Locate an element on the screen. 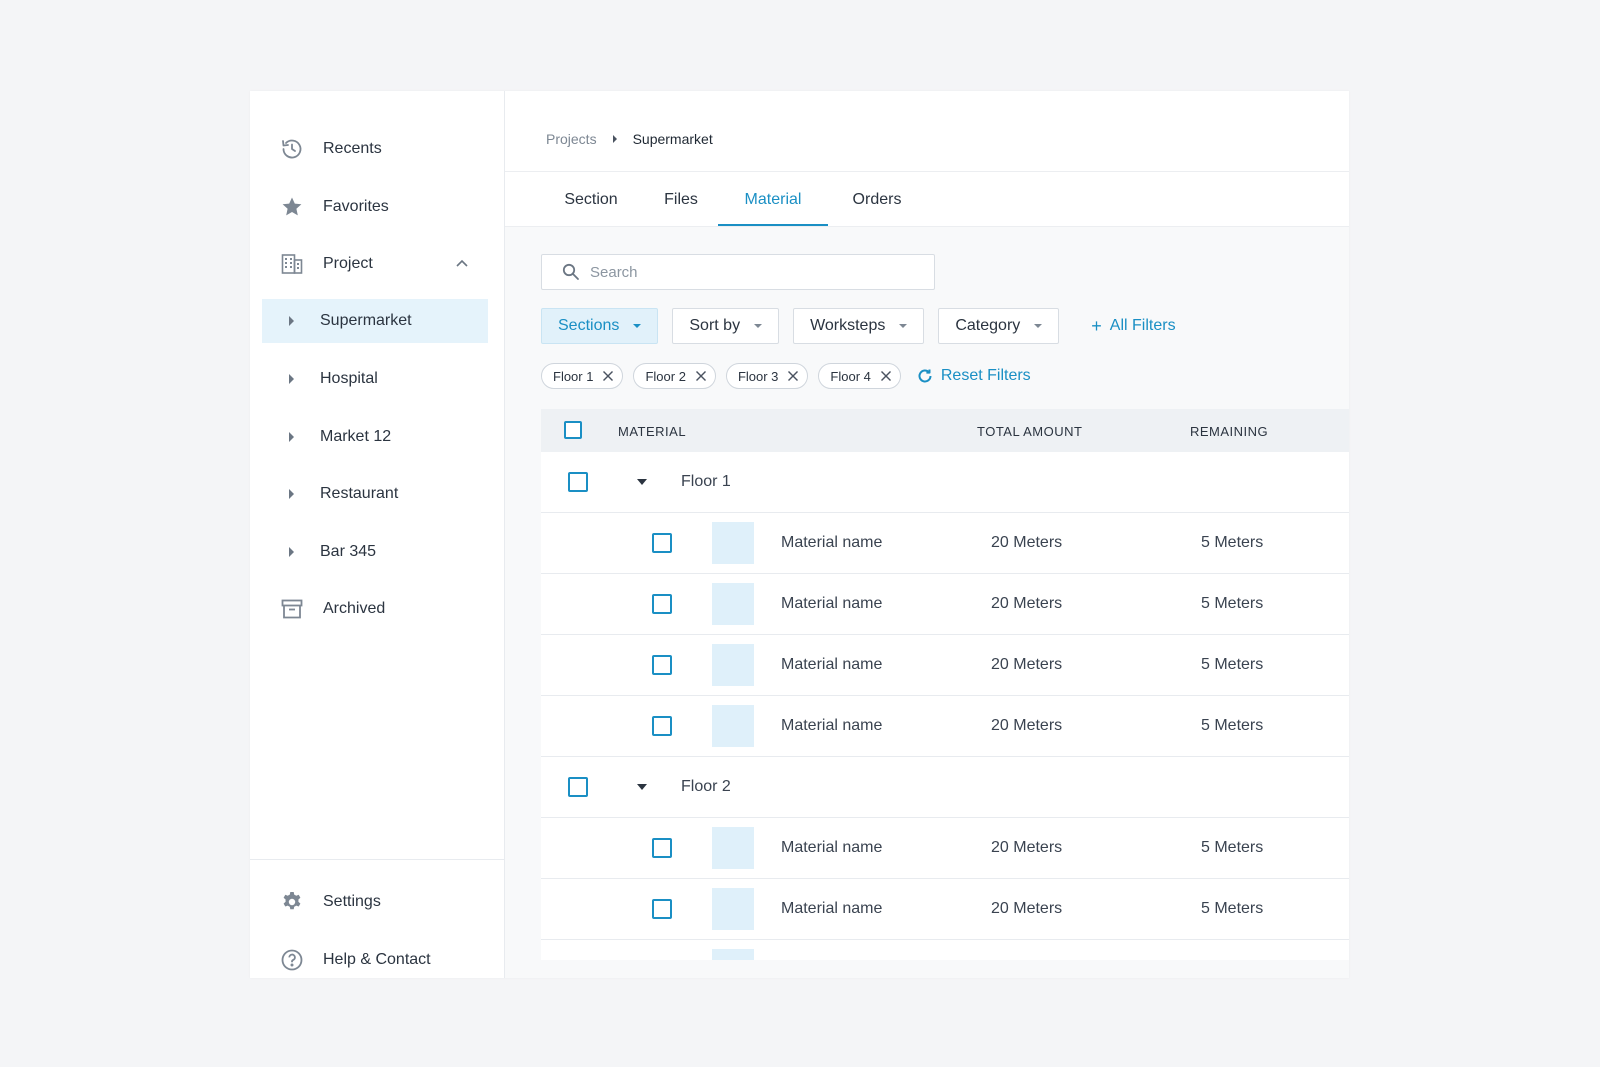 This screenshot has height=1067, width=1600. sidebar-item-label: Settings is located at coordinates (352, 901).